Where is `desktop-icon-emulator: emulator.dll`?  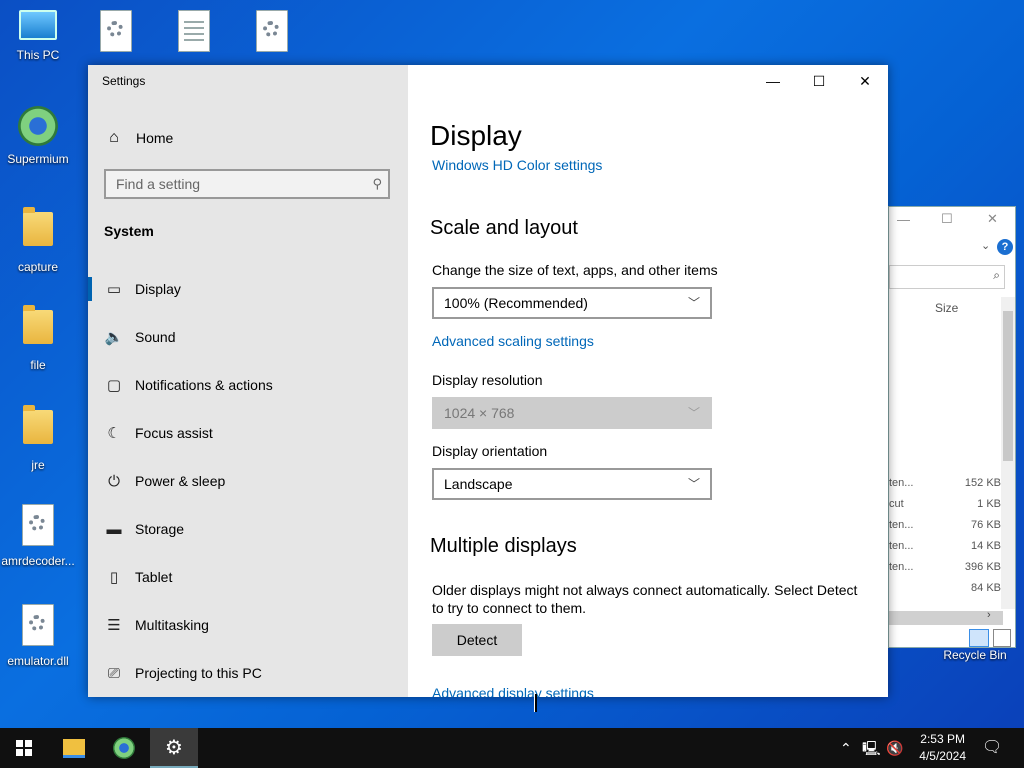 desktop-icon-emulator: emulator.dll is located at coordinates (38, 636).